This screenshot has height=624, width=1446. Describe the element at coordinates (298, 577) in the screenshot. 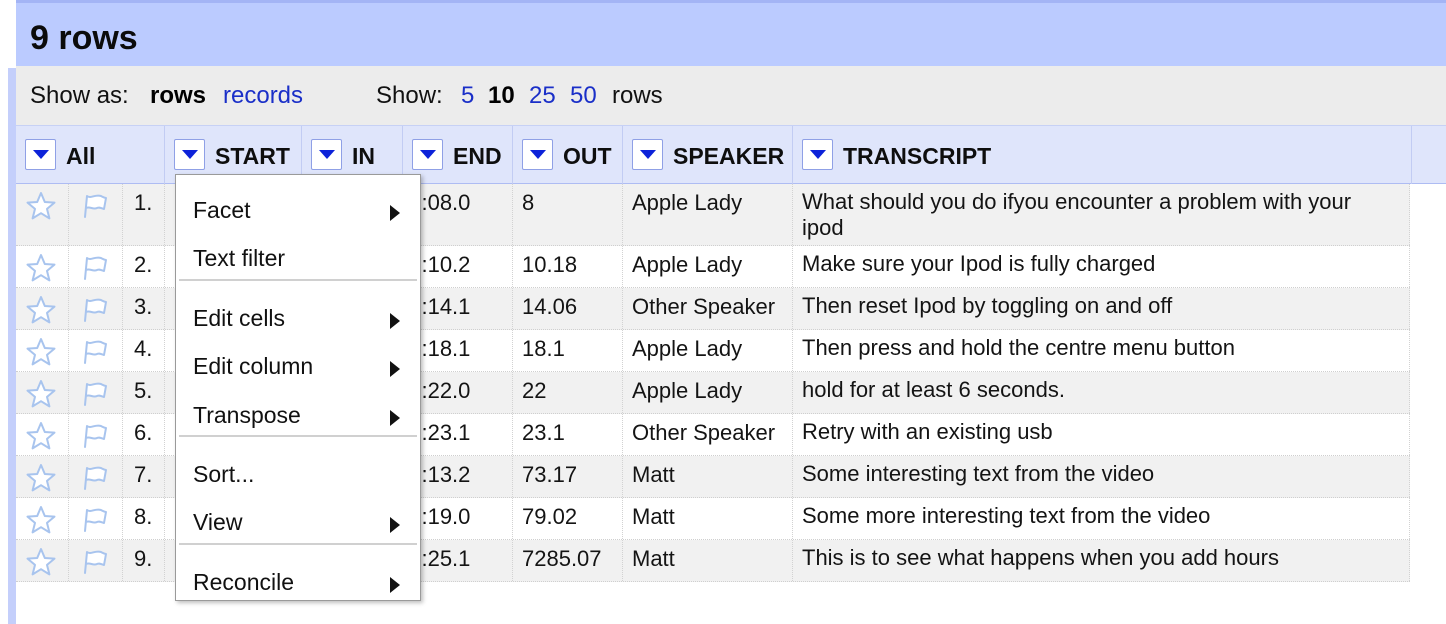

I see `menu-item-reconcile: Reconcile` at that location.